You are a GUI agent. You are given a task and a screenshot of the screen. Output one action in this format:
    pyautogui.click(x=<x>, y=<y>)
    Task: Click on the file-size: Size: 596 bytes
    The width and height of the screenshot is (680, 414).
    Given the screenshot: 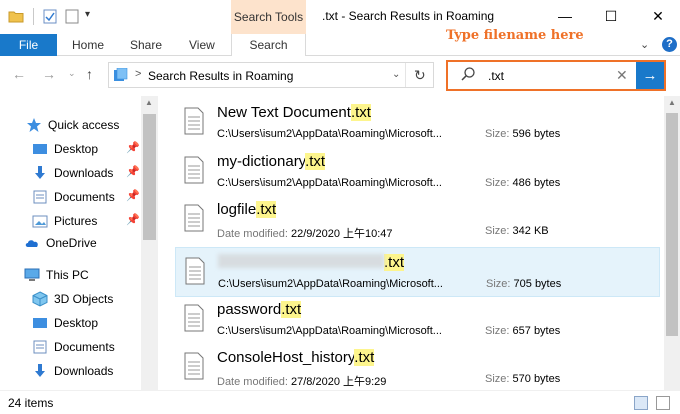 What is the action you would take?
    pyautogui.click(x=522, y=134)
    